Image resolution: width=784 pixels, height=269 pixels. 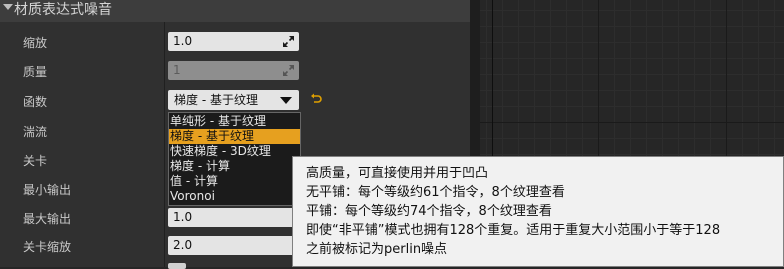 I want to click on quality-value: 1, so click(x=177, y=70).